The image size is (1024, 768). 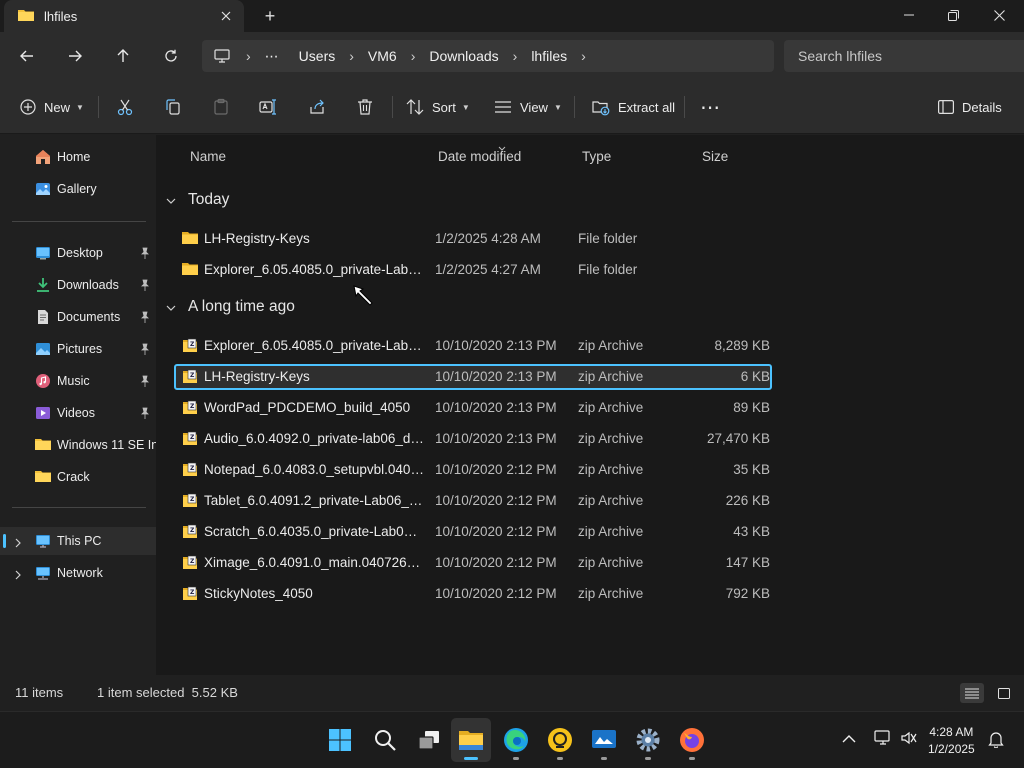 What do you see at coordinates (75, 56) in the screenshot?
I see `forward-button` at bounding box center [75, 56].